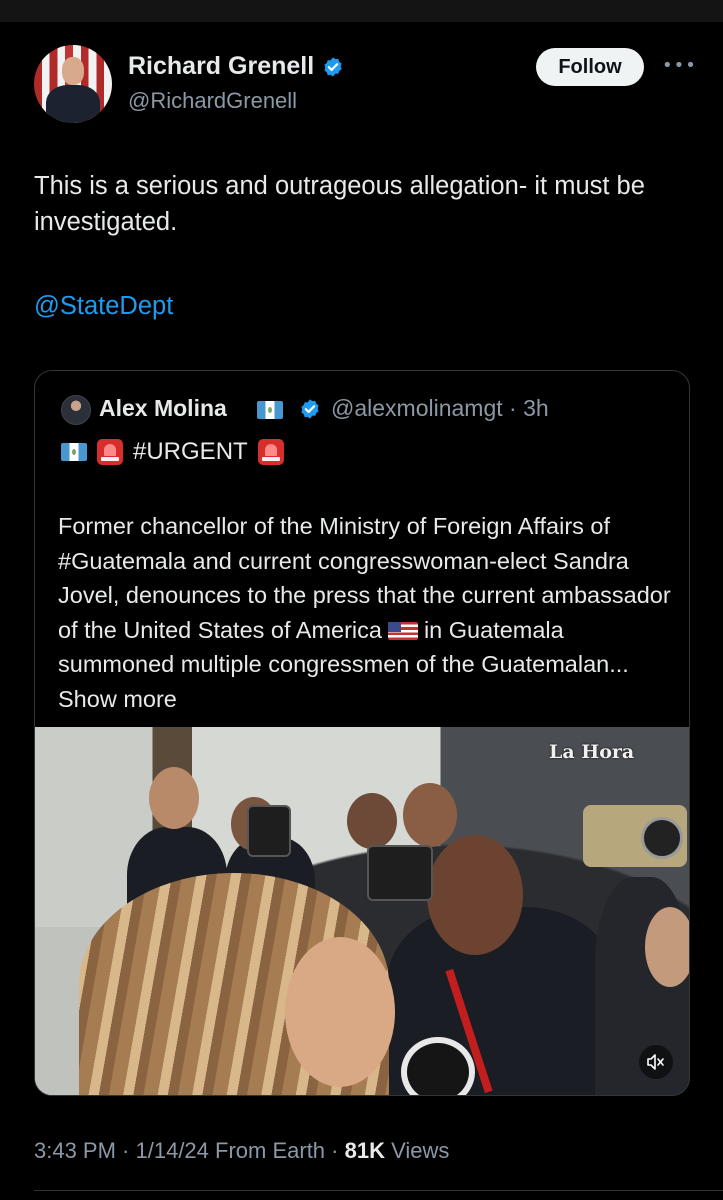 The height and width of the screenshot is (1200, 723). What do you see at coordinates (75, 1150) in the screenshot?
I see `tweet-time: 3:43 PM` at bounding box center [75, 1150].